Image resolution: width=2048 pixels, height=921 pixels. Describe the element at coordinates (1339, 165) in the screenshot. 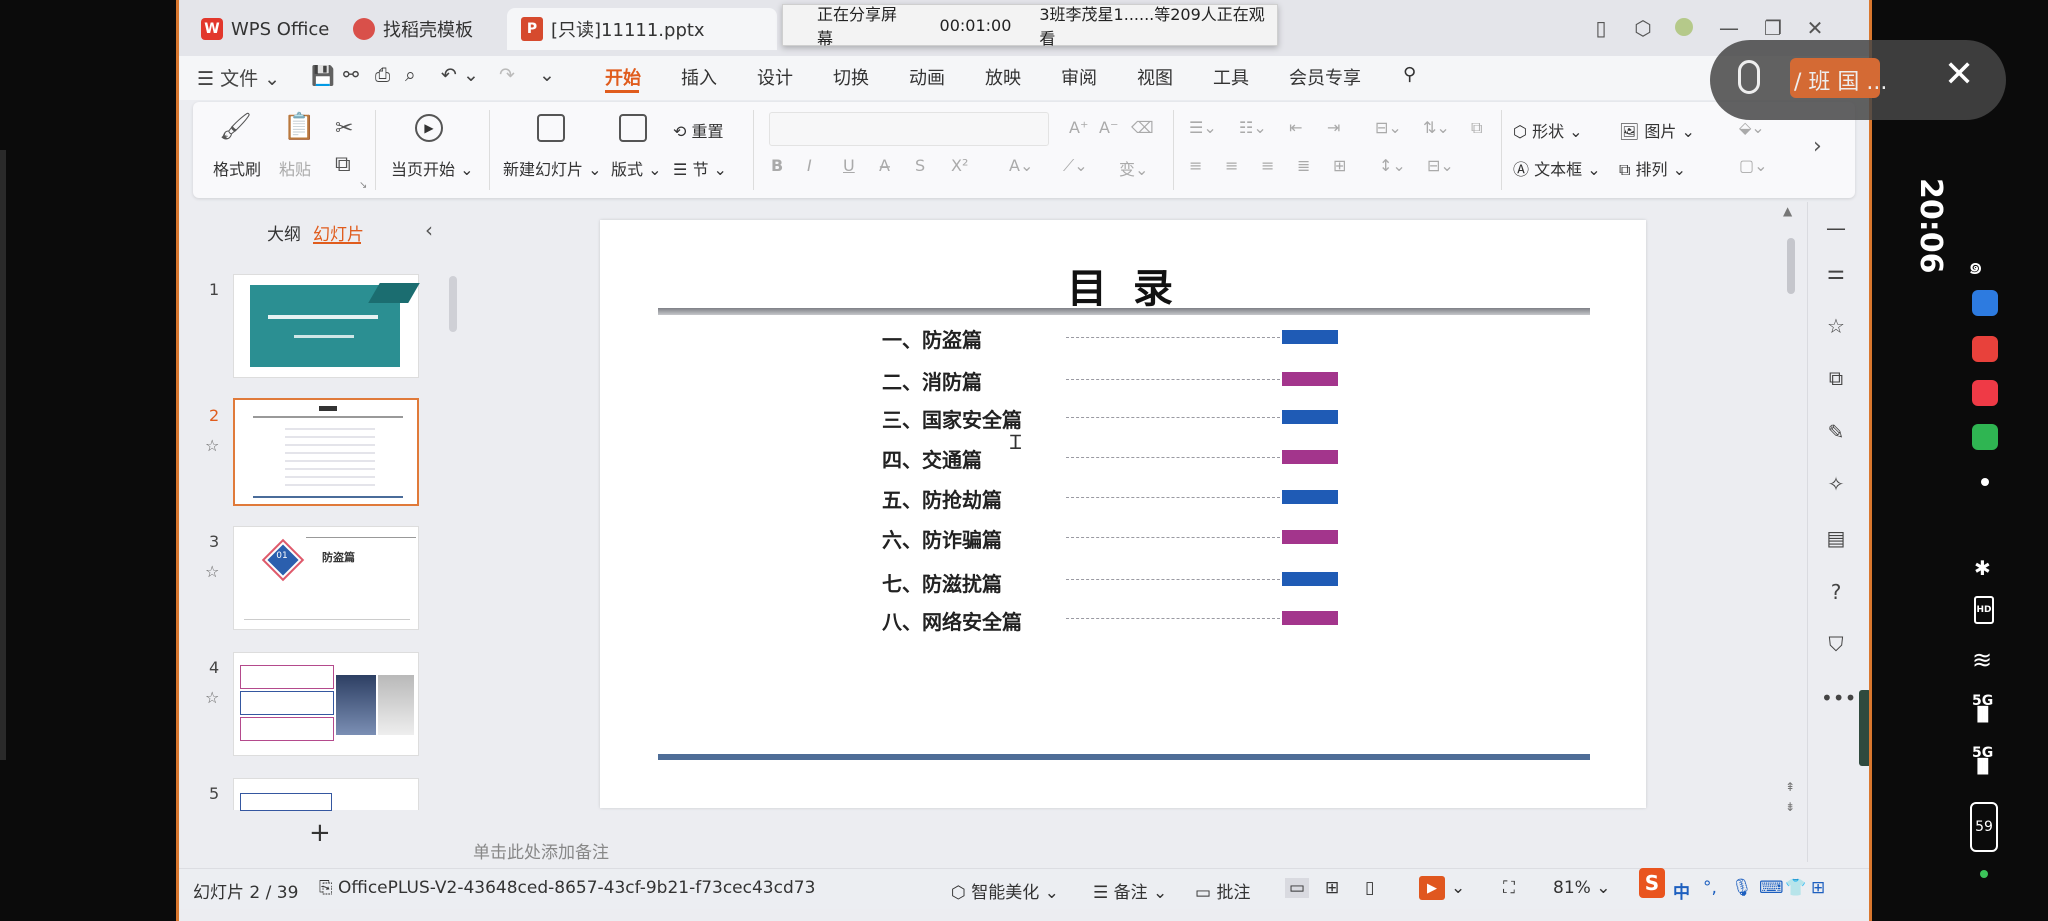

I see `distributed-icon: ⊞` at that location.